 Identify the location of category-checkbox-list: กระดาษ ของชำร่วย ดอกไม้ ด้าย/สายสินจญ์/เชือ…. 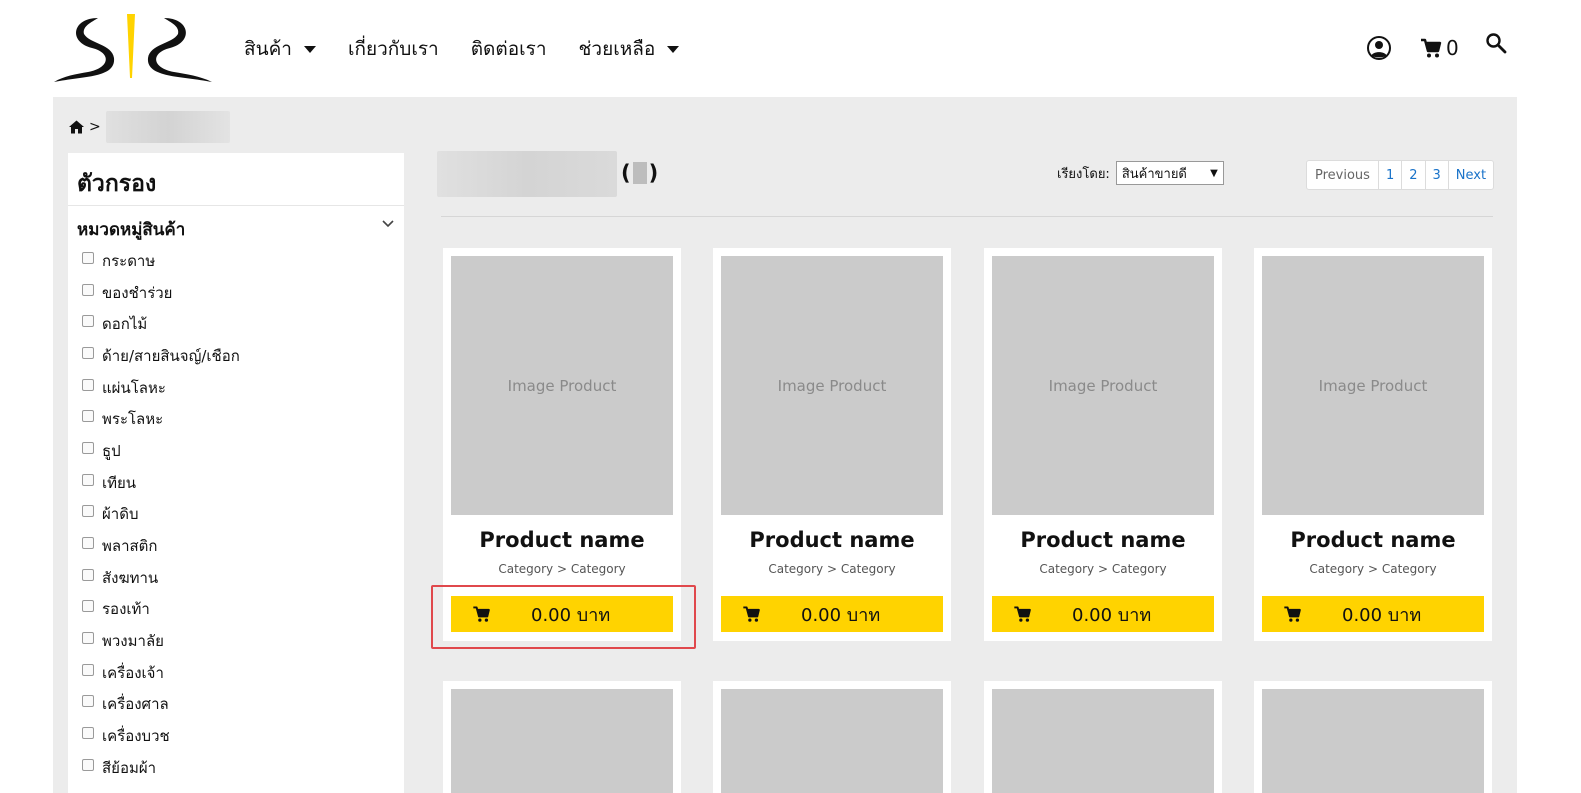
(236, 514).